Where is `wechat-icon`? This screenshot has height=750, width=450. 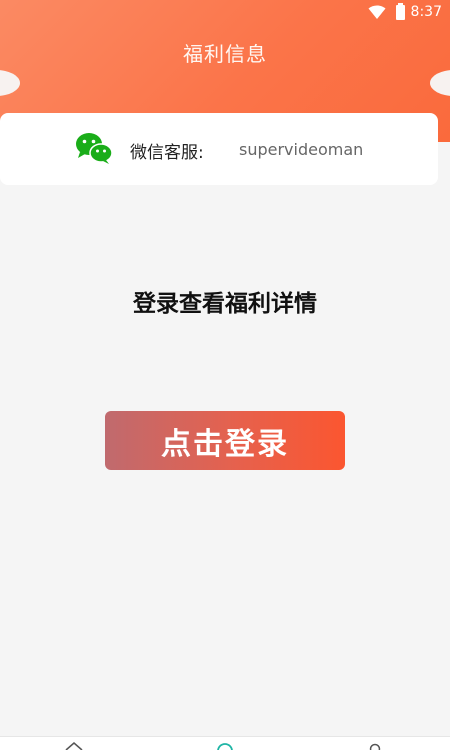 wechat-icon is located at coordinates (94, 148).